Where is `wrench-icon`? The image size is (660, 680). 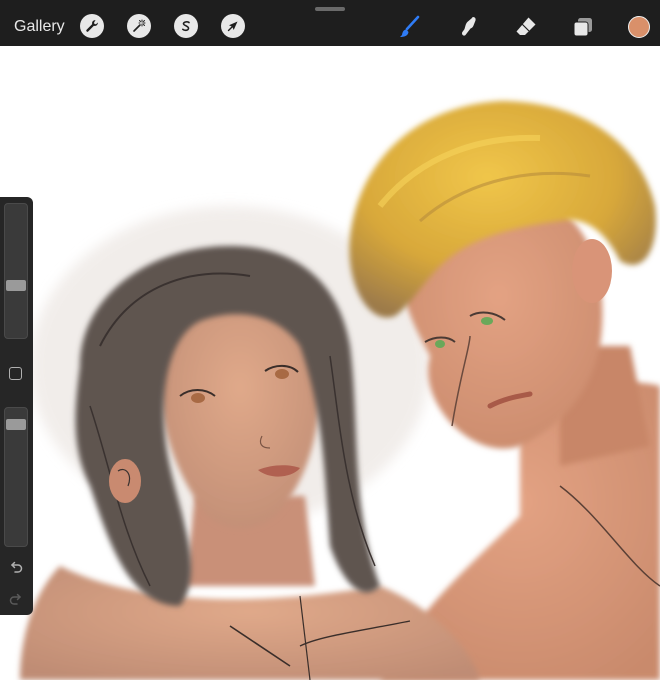 wrench-icon is located at coordinates (92, 26).